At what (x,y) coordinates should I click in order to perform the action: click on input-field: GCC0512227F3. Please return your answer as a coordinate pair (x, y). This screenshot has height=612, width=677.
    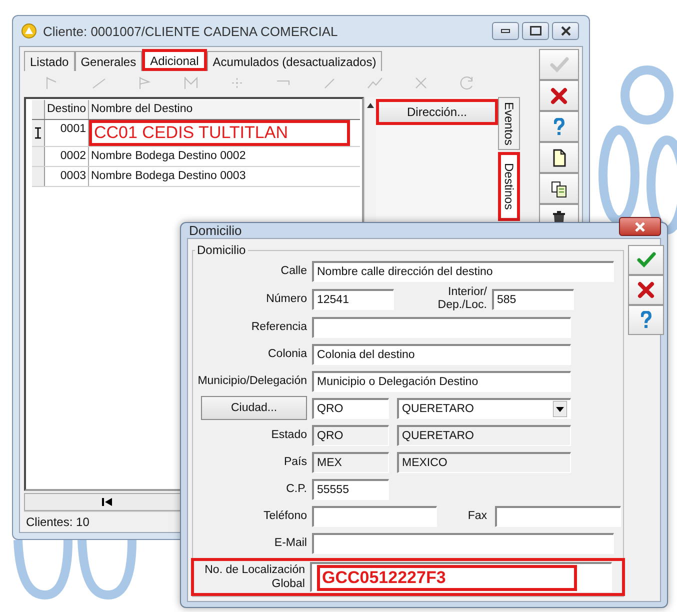
    Looking at the image, I should click on (461, 577).